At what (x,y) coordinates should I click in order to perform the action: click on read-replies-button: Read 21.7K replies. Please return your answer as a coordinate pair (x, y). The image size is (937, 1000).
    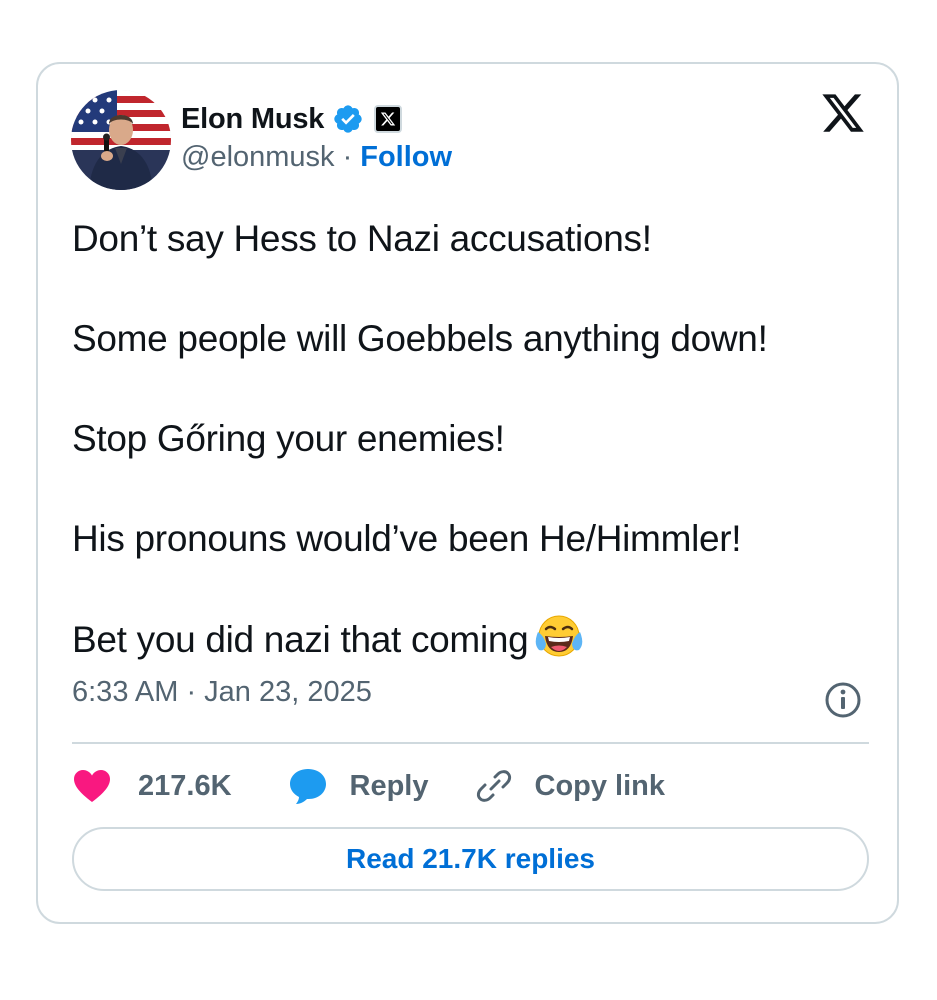
    Looking at the image, I should click on (470, 859).